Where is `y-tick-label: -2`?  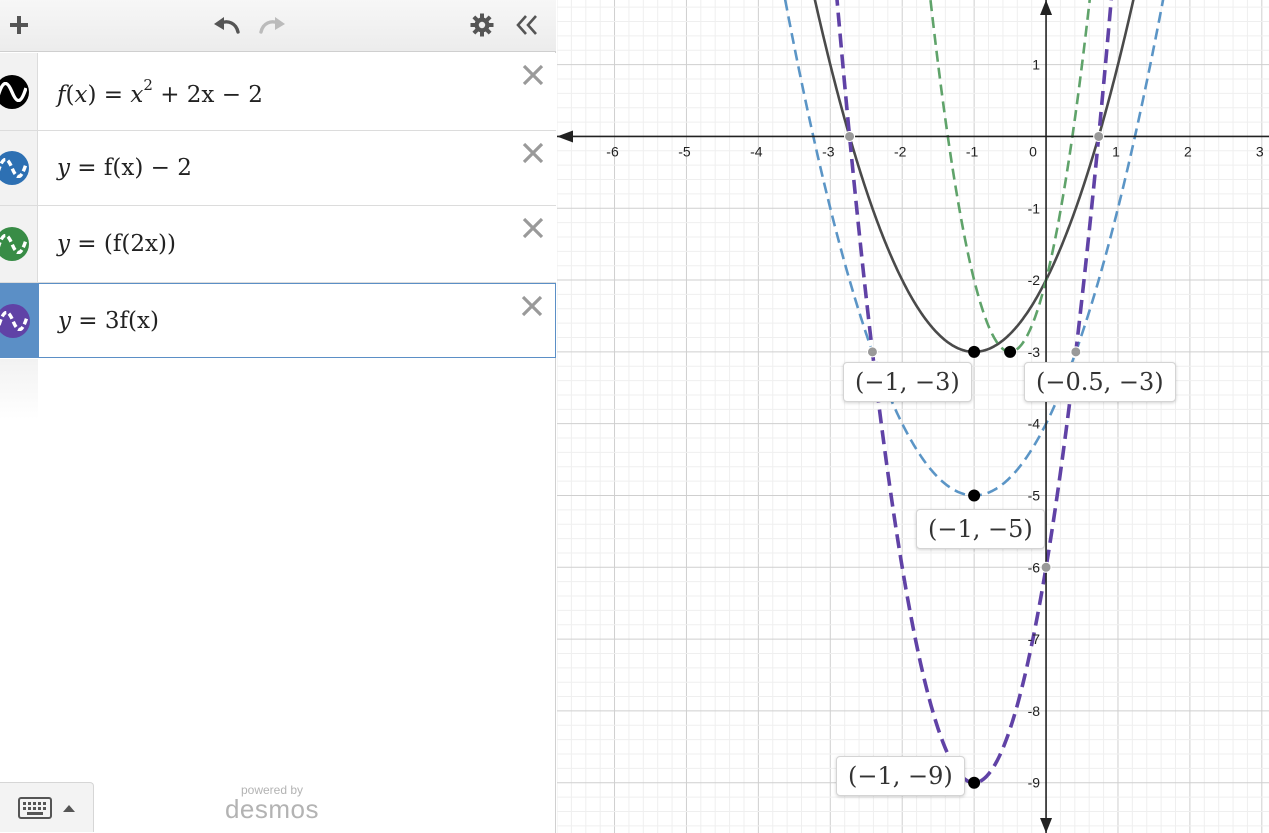
y-tick-label: -2 is located at coordinates (1034, 280).